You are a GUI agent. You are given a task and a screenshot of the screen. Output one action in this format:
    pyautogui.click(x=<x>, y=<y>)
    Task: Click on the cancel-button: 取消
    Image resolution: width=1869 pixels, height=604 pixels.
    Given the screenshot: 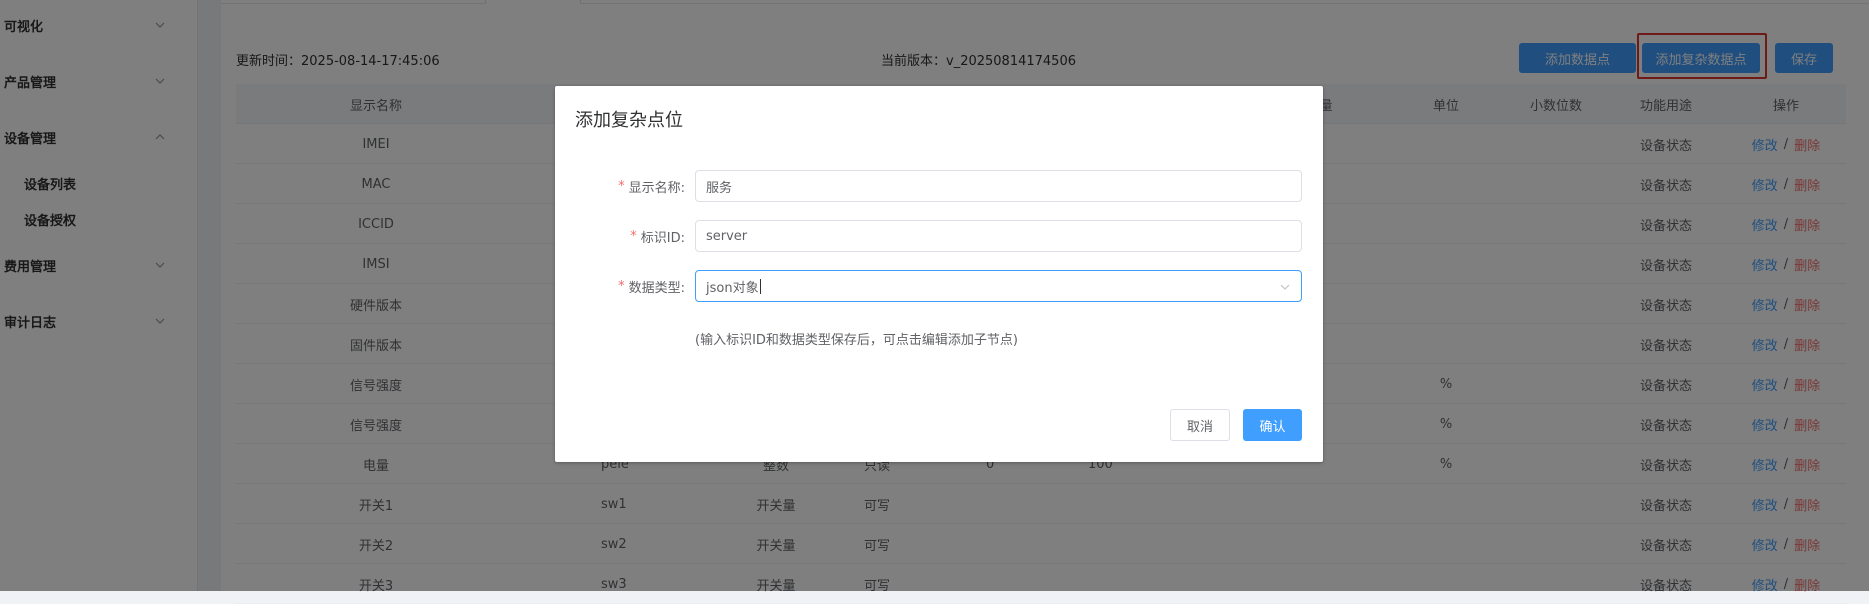 What is the action you would take?
    pyautogui.click(x=1200, y=425)
    